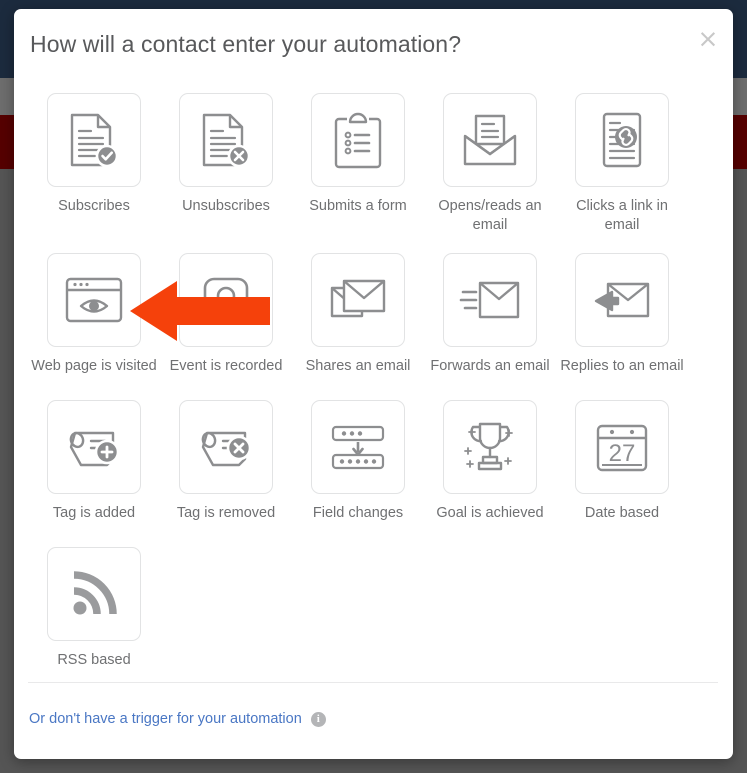 The width and height of the screenshot is (747, 773). Describe the element at coordinates (490, 366) in the screenshot. I see `trigger-label: Forwards an email` at that location.